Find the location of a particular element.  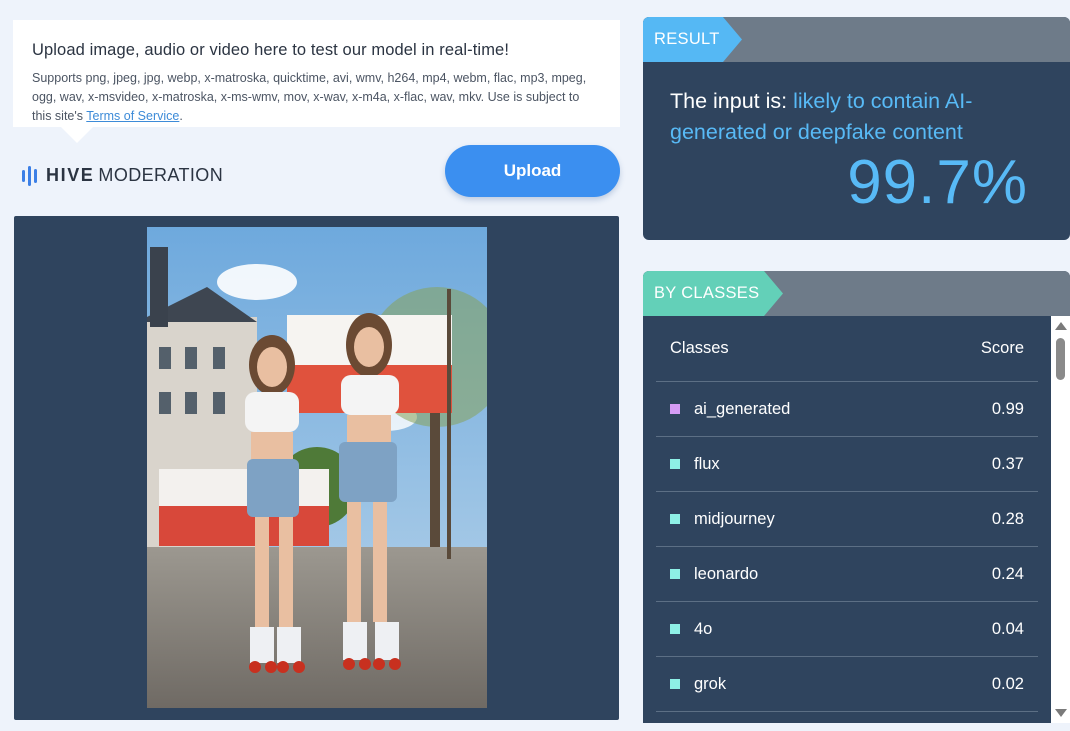

scroll-up-arrow-icon is located at coordinates (1061, 326).